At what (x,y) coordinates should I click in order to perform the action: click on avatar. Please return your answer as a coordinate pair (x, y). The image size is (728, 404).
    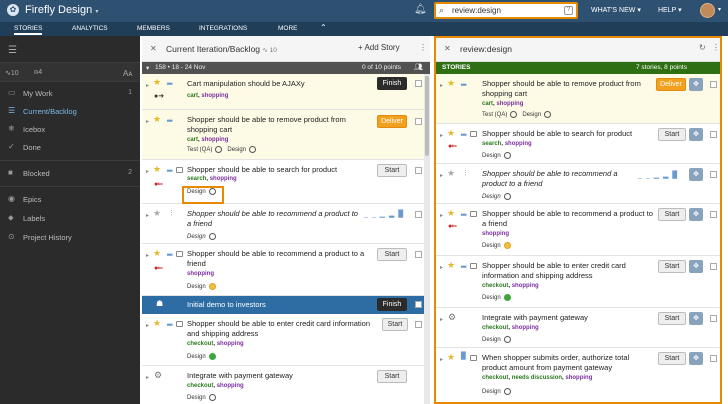
    Looking at the image, I should click on (707, 10).